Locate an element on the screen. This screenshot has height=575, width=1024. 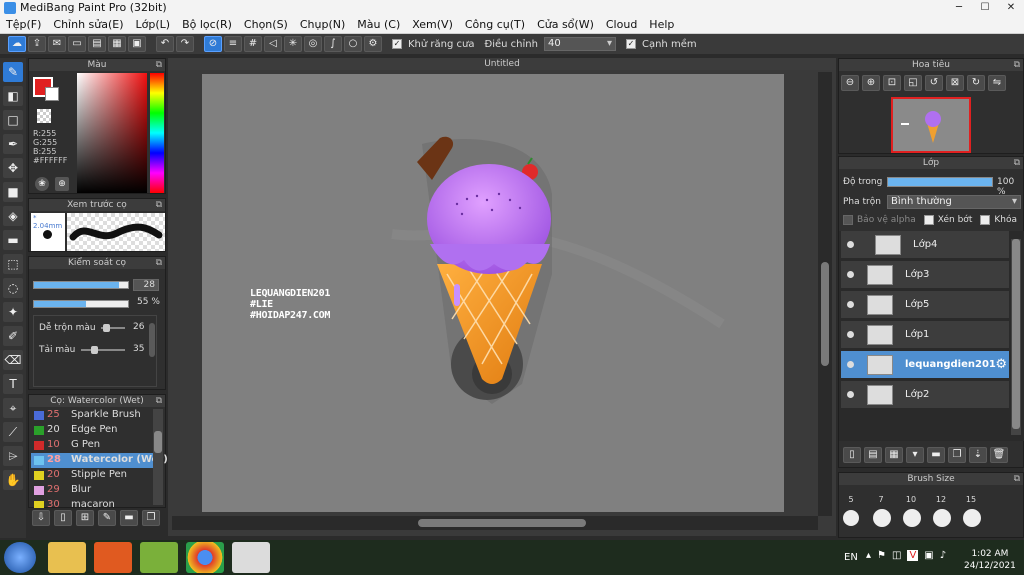
brush-opacity-slider is located at coordinates (81, 304).